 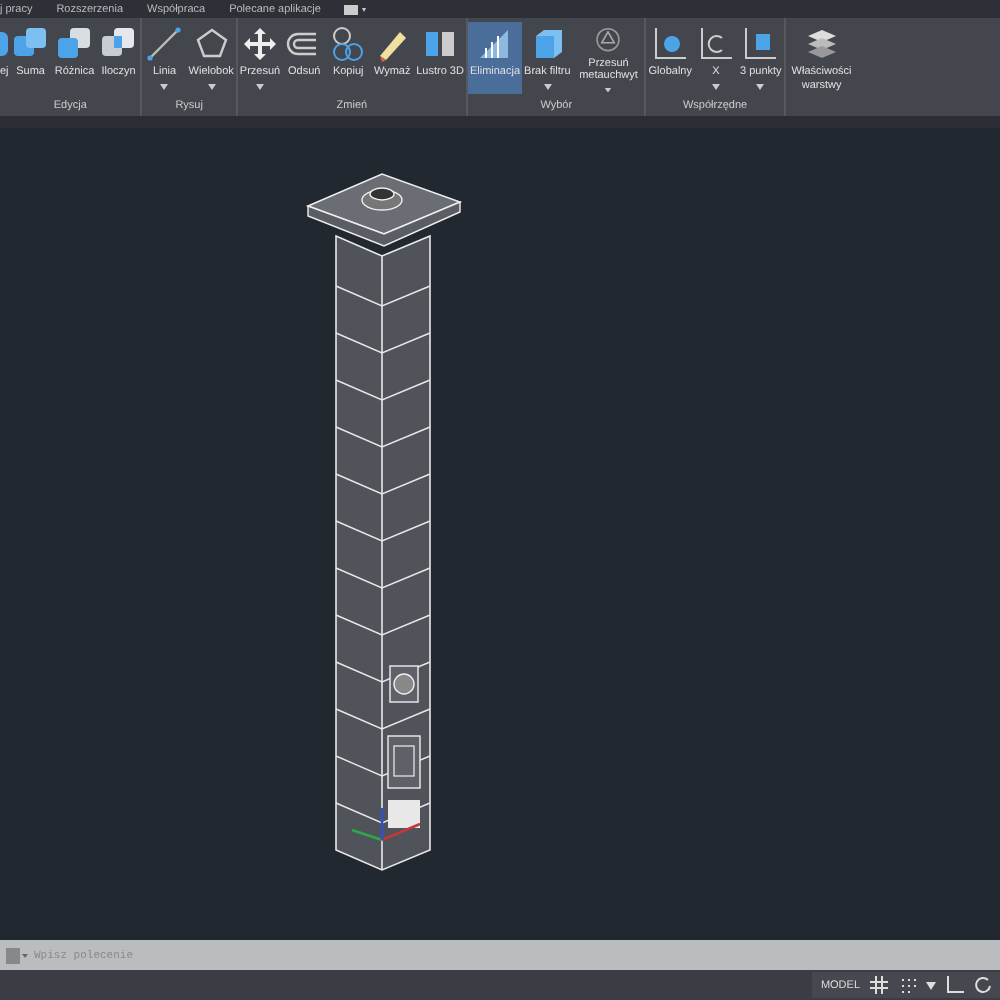 What do you see at coordinates (879, 985) in the screenshot?
I see `grid-icon` at bounding box center [879, 985].